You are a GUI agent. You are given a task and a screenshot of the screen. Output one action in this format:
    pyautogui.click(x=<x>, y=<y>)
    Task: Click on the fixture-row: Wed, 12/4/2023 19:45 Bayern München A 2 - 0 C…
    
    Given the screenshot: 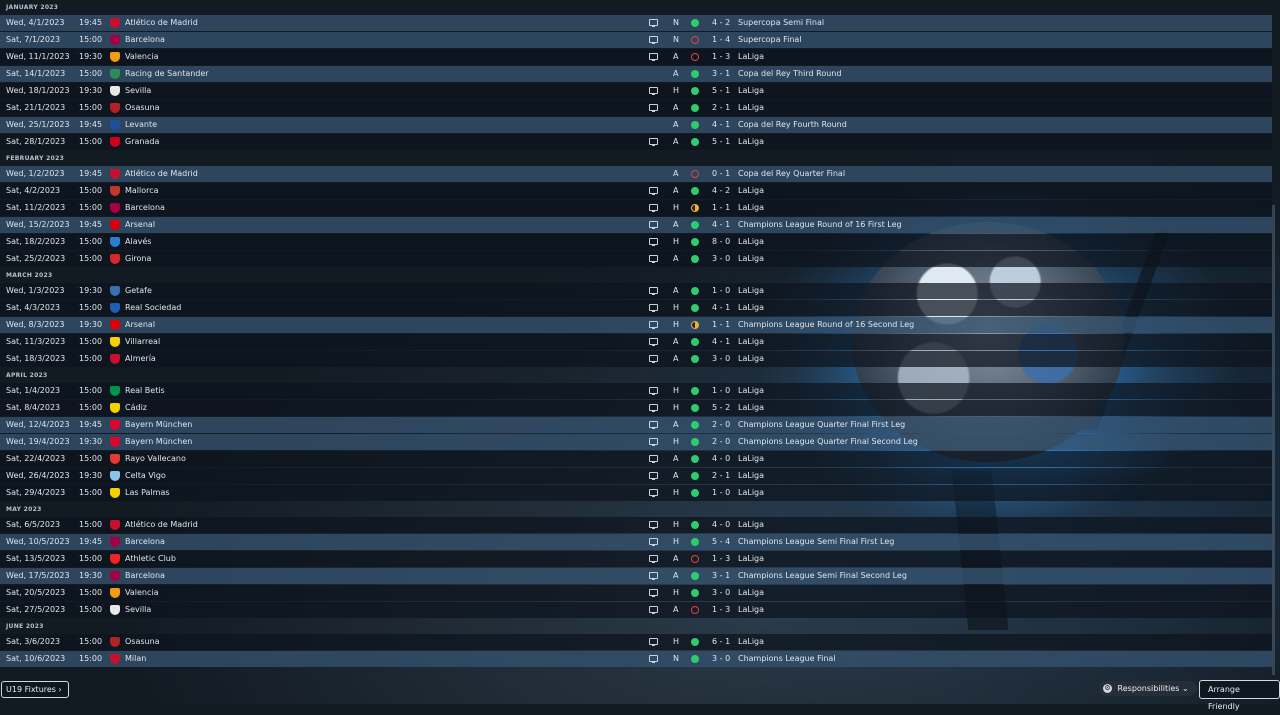 What is the action you would take?
    pyautogui.click(x=636, y=425)
    